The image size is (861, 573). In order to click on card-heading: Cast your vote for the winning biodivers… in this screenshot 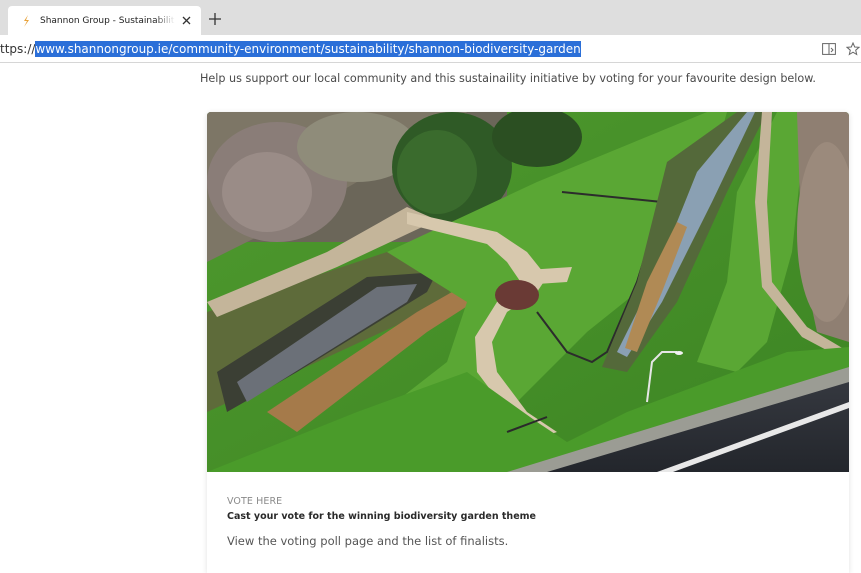, I will do `click(527, 516)`.